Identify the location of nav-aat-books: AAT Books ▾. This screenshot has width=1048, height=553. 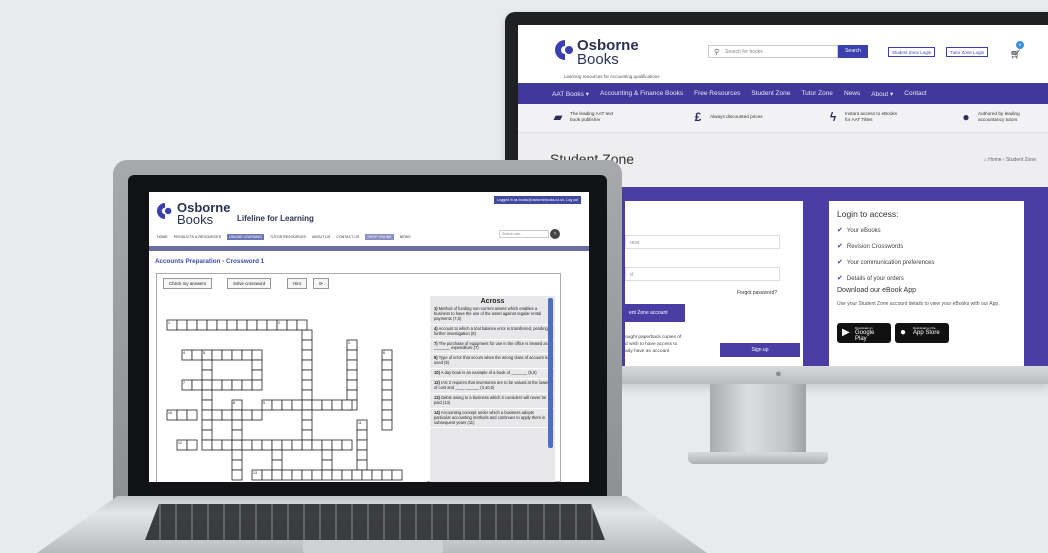
(570, 94).